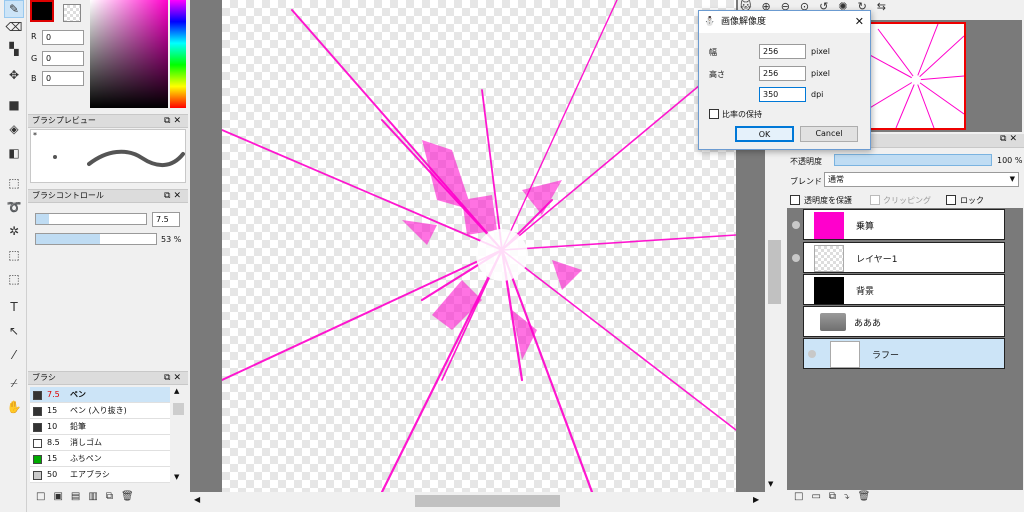 The image size is (1024, 512). What do you see at coordinates (868, 496) in the screenshot?
I see `delete-layer-icon: 🗑` at bounding box center [868, 496].